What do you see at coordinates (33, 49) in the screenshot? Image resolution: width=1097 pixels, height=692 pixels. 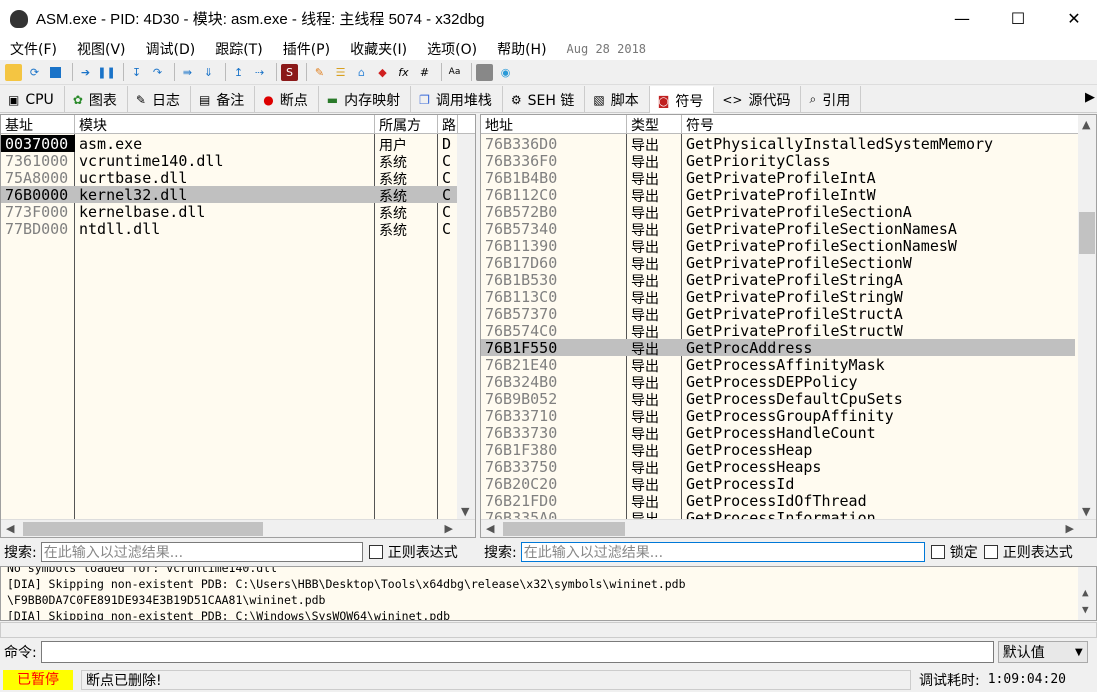 I see `menu-file: 文件(F)` at bounding box center [33, 49].